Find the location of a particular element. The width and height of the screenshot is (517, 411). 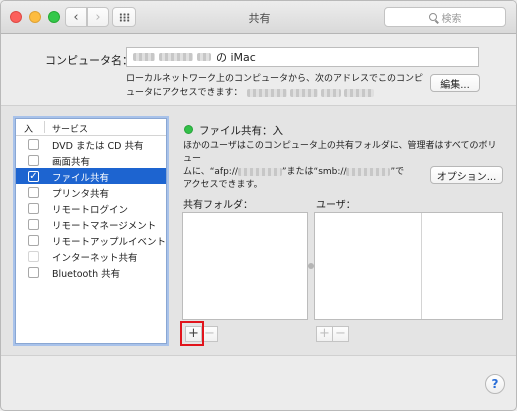

column-separator is located at coordinates (44, 127).